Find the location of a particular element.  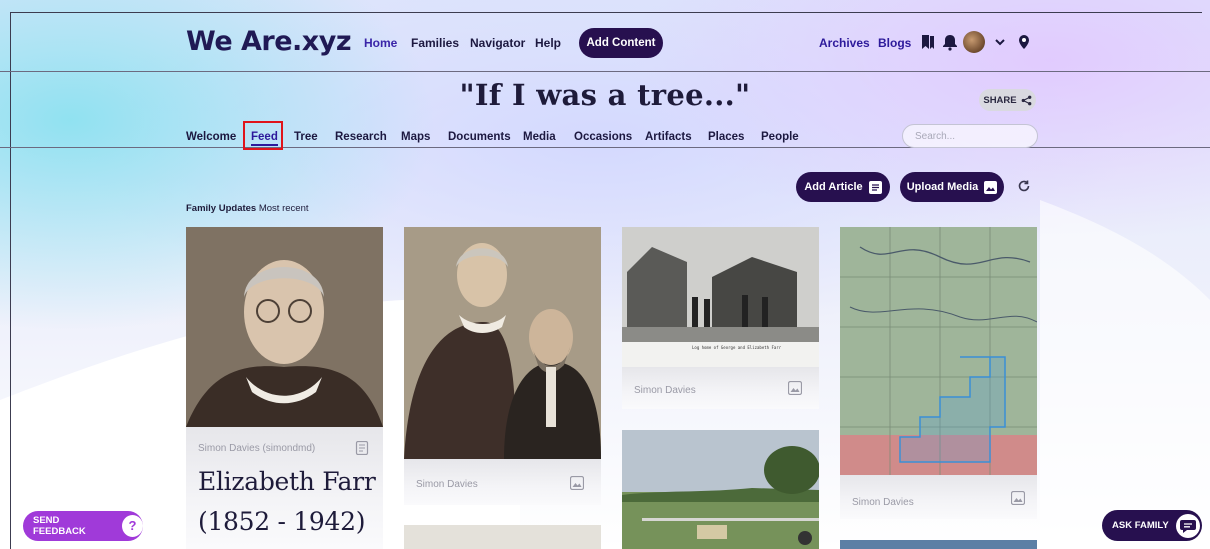

card-title: Elizabeth Farr is located at coordinates (287, 482).